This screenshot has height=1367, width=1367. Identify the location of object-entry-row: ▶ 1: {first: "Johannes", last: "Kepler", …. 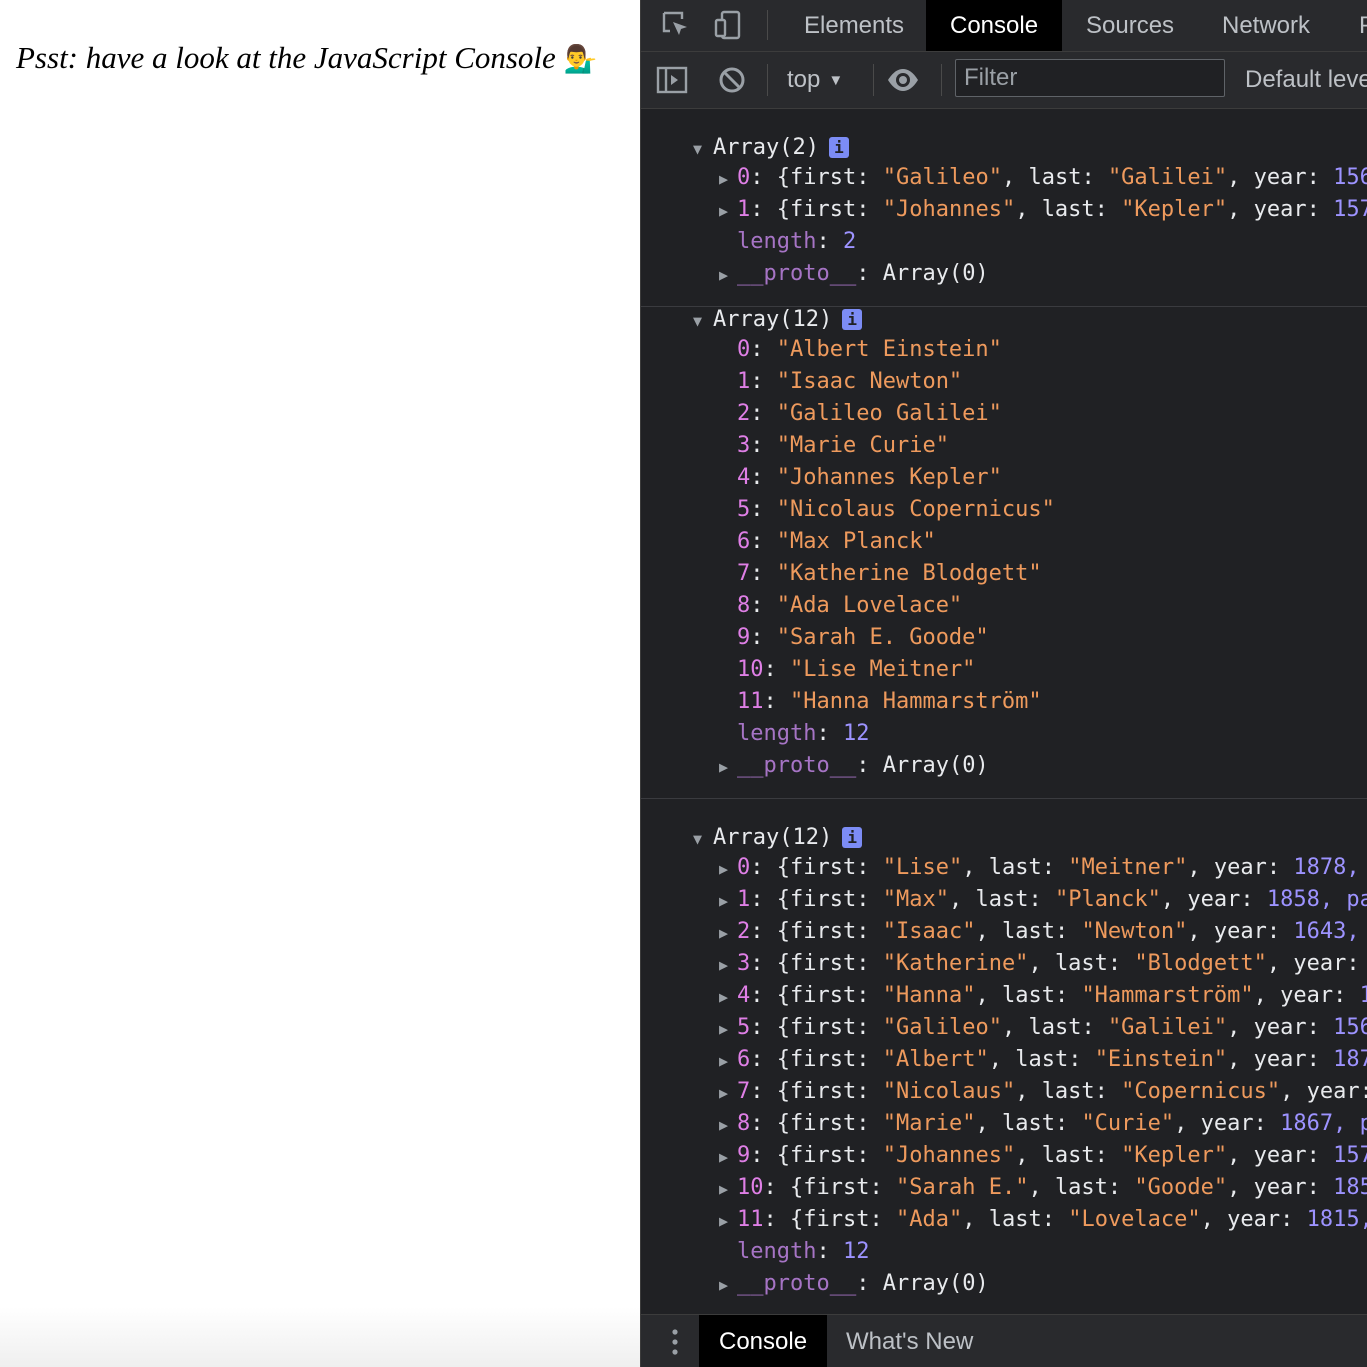
(1043, 210).